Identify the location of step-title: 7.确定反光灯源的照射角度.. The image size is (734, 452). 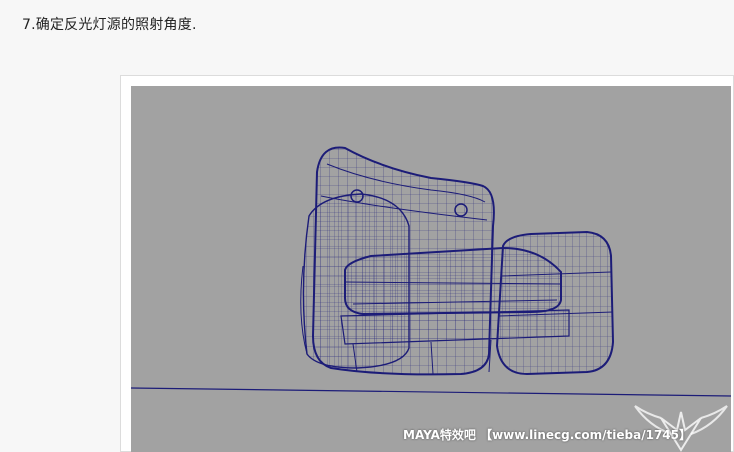
(109, 25).